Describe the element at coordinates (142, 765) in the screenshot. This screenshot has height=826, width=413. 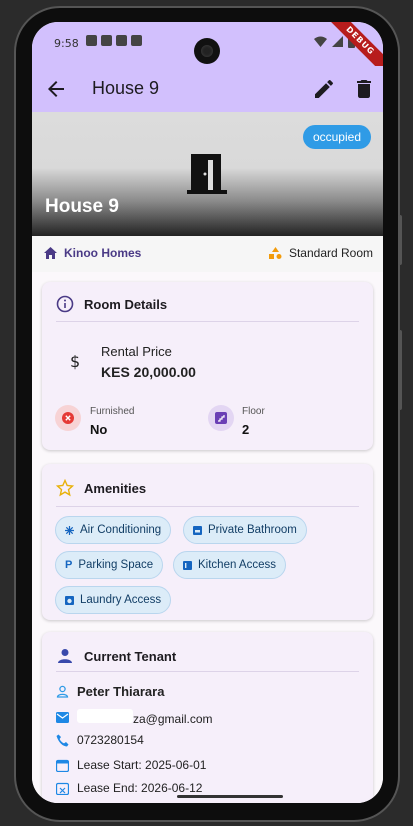
I see `lease-start: Lease Start: 2025-06-01` at that location.